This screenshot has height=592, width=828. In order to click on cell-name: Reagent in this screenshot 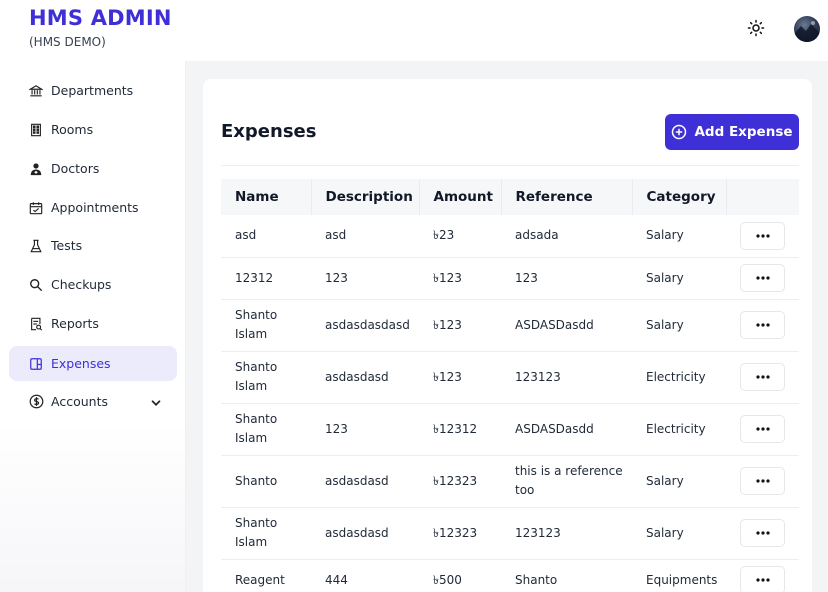, I will do `click(266, 575)`.